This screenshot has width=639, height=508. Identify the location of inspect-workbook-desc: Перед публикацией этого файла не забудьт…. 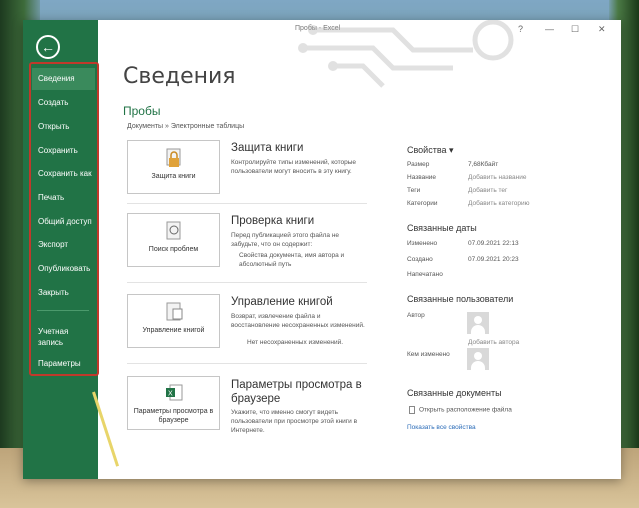
(285, 240).